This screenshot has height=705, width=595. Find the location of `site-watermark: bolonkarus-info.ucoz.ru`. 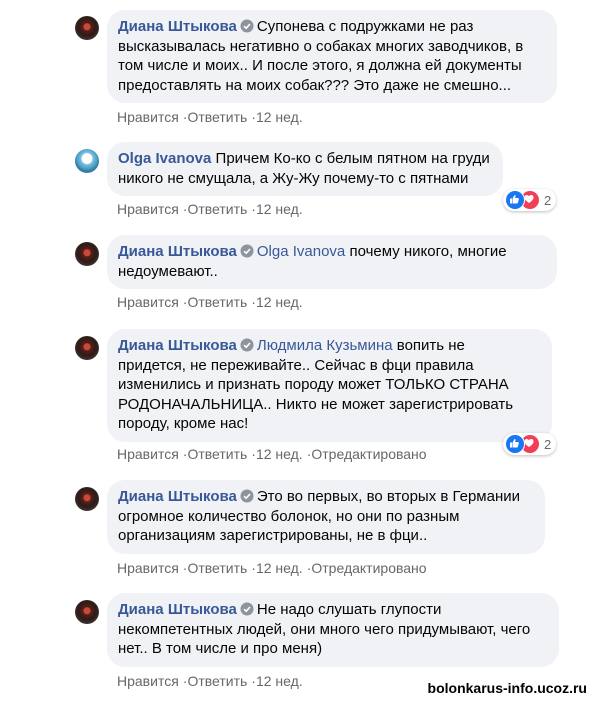

site-watermark: bolonkarus-info.ucoz.ru is located at coordinates (507, 688).